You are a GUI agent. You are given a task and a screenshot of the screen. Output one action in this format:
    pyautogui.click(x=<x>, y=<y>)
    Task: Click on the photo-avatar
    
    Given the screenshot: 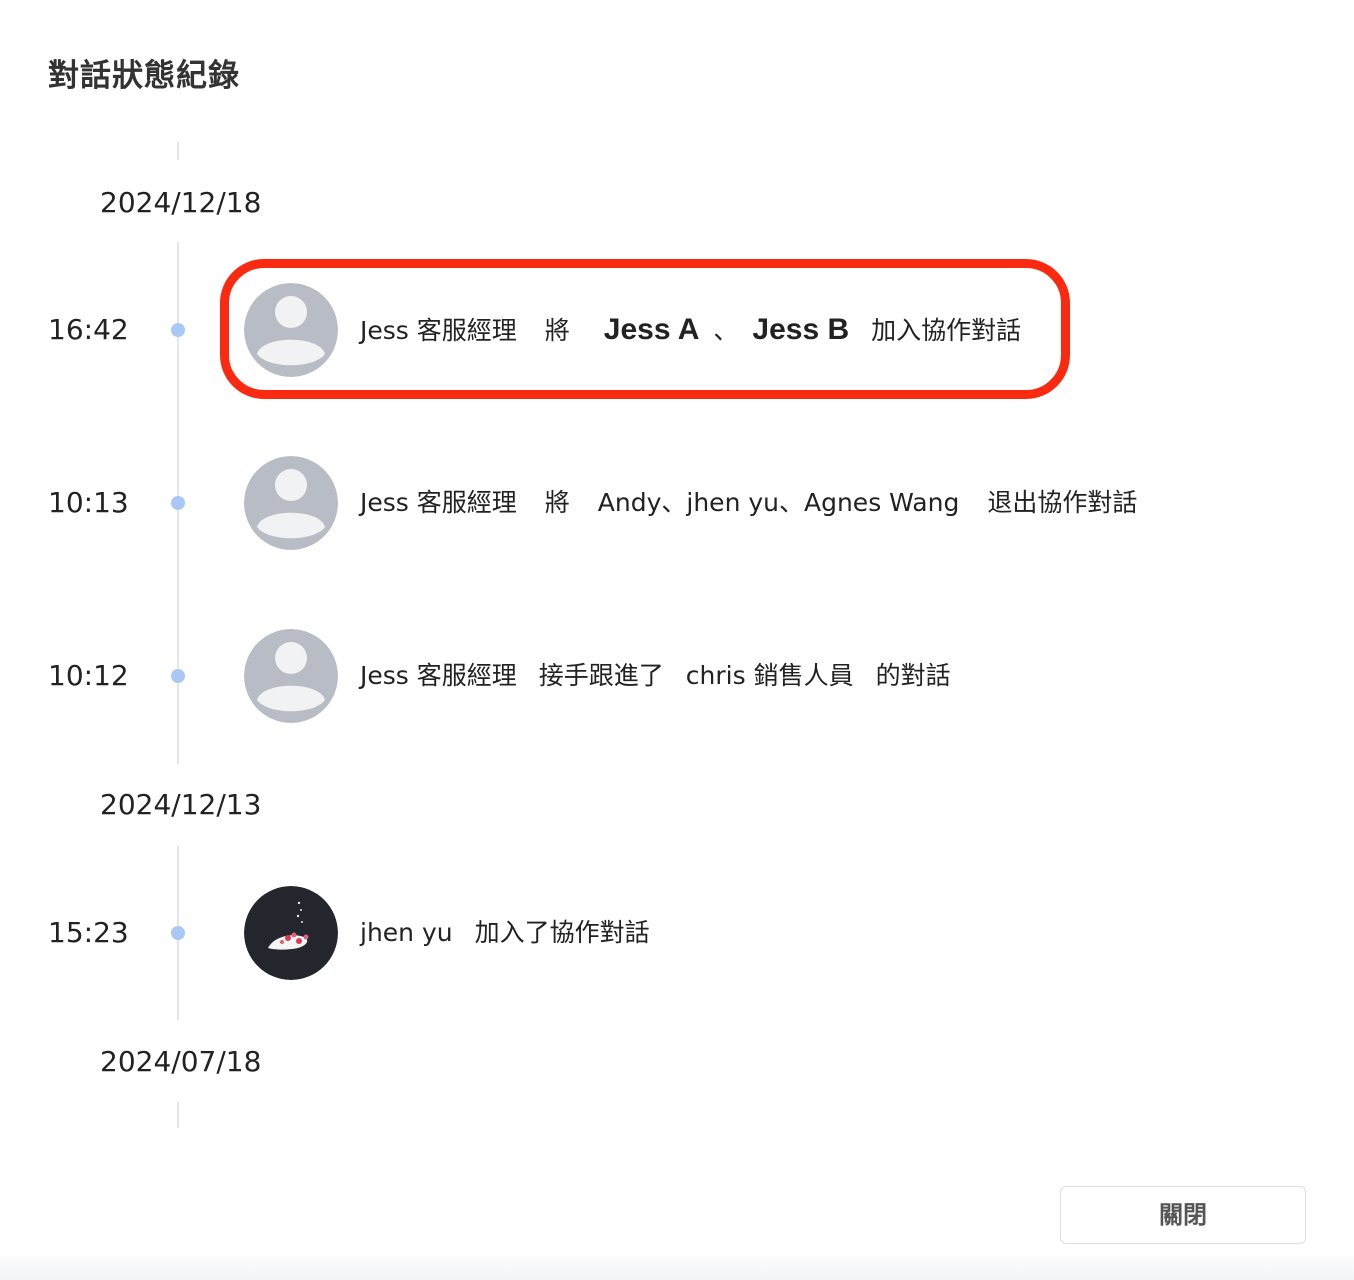 What is the action you would take?
    pyautogui.click(x=291, y=933)
    